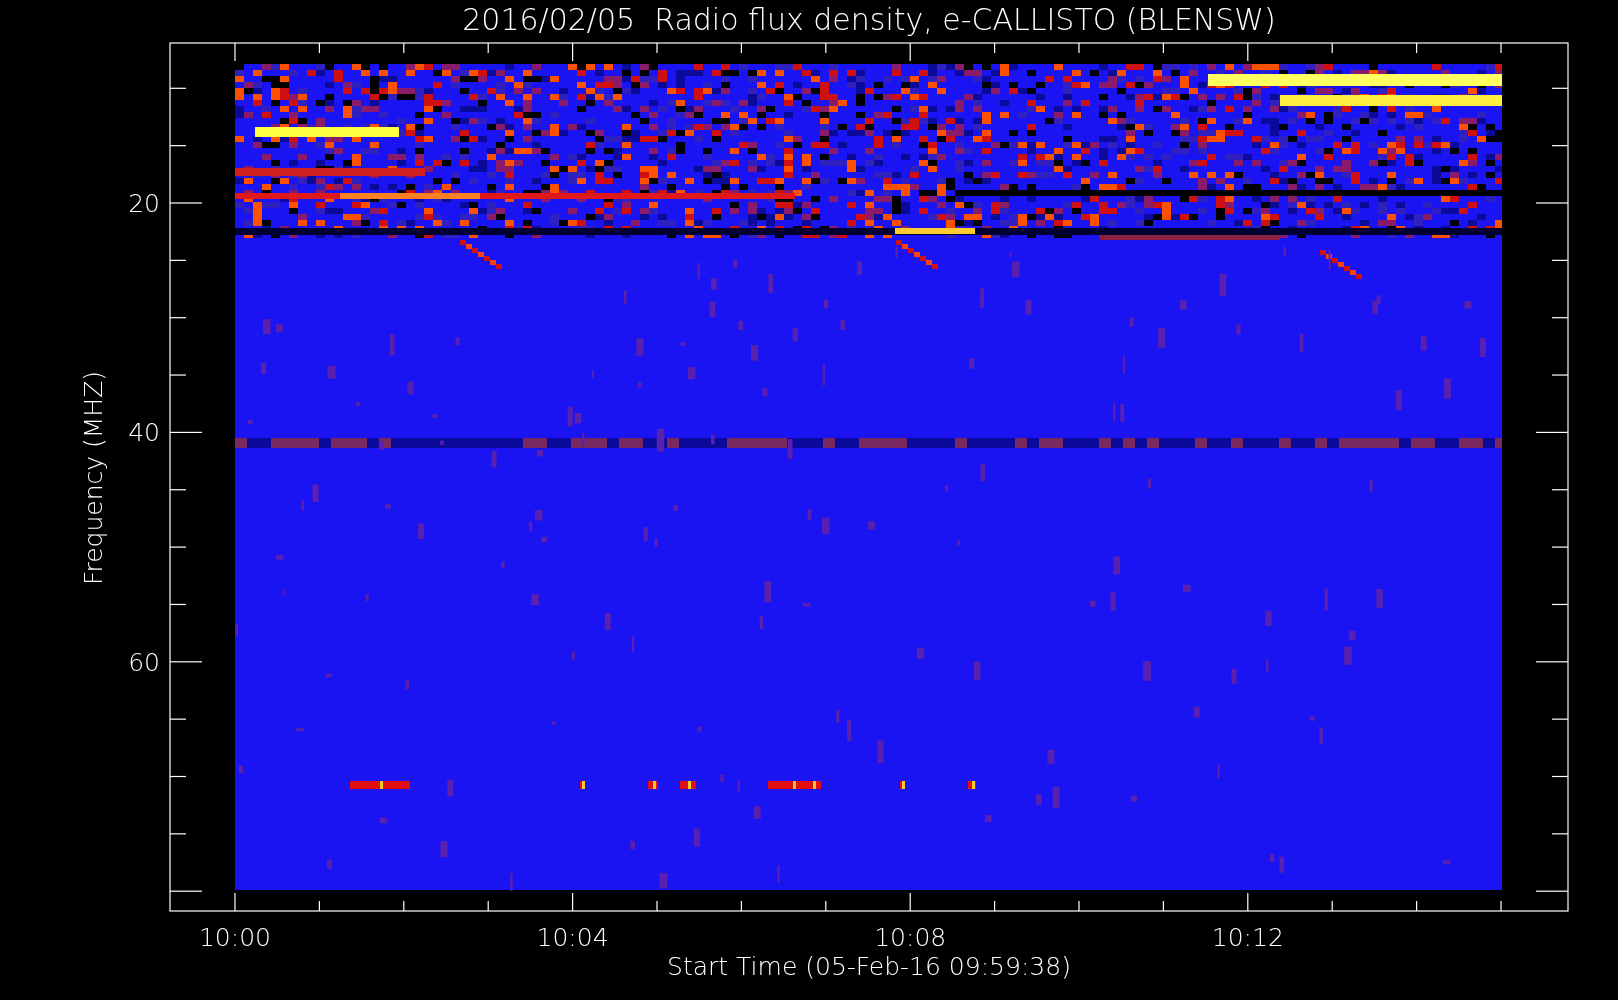 The height and width of the screenshot is (1000, 1618). I want to click on y-tick-label: 60, so click(144, 662).